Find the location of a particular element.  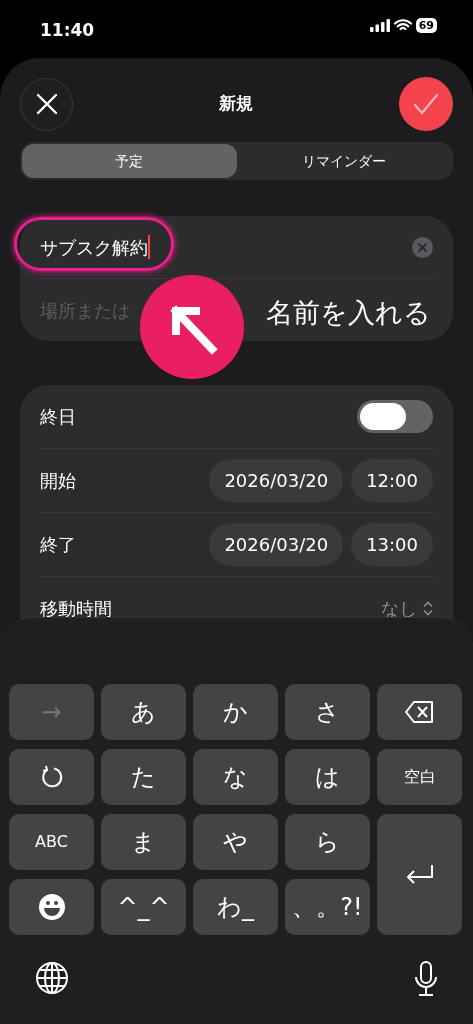

undo-key is located at coordinates (51, 777).